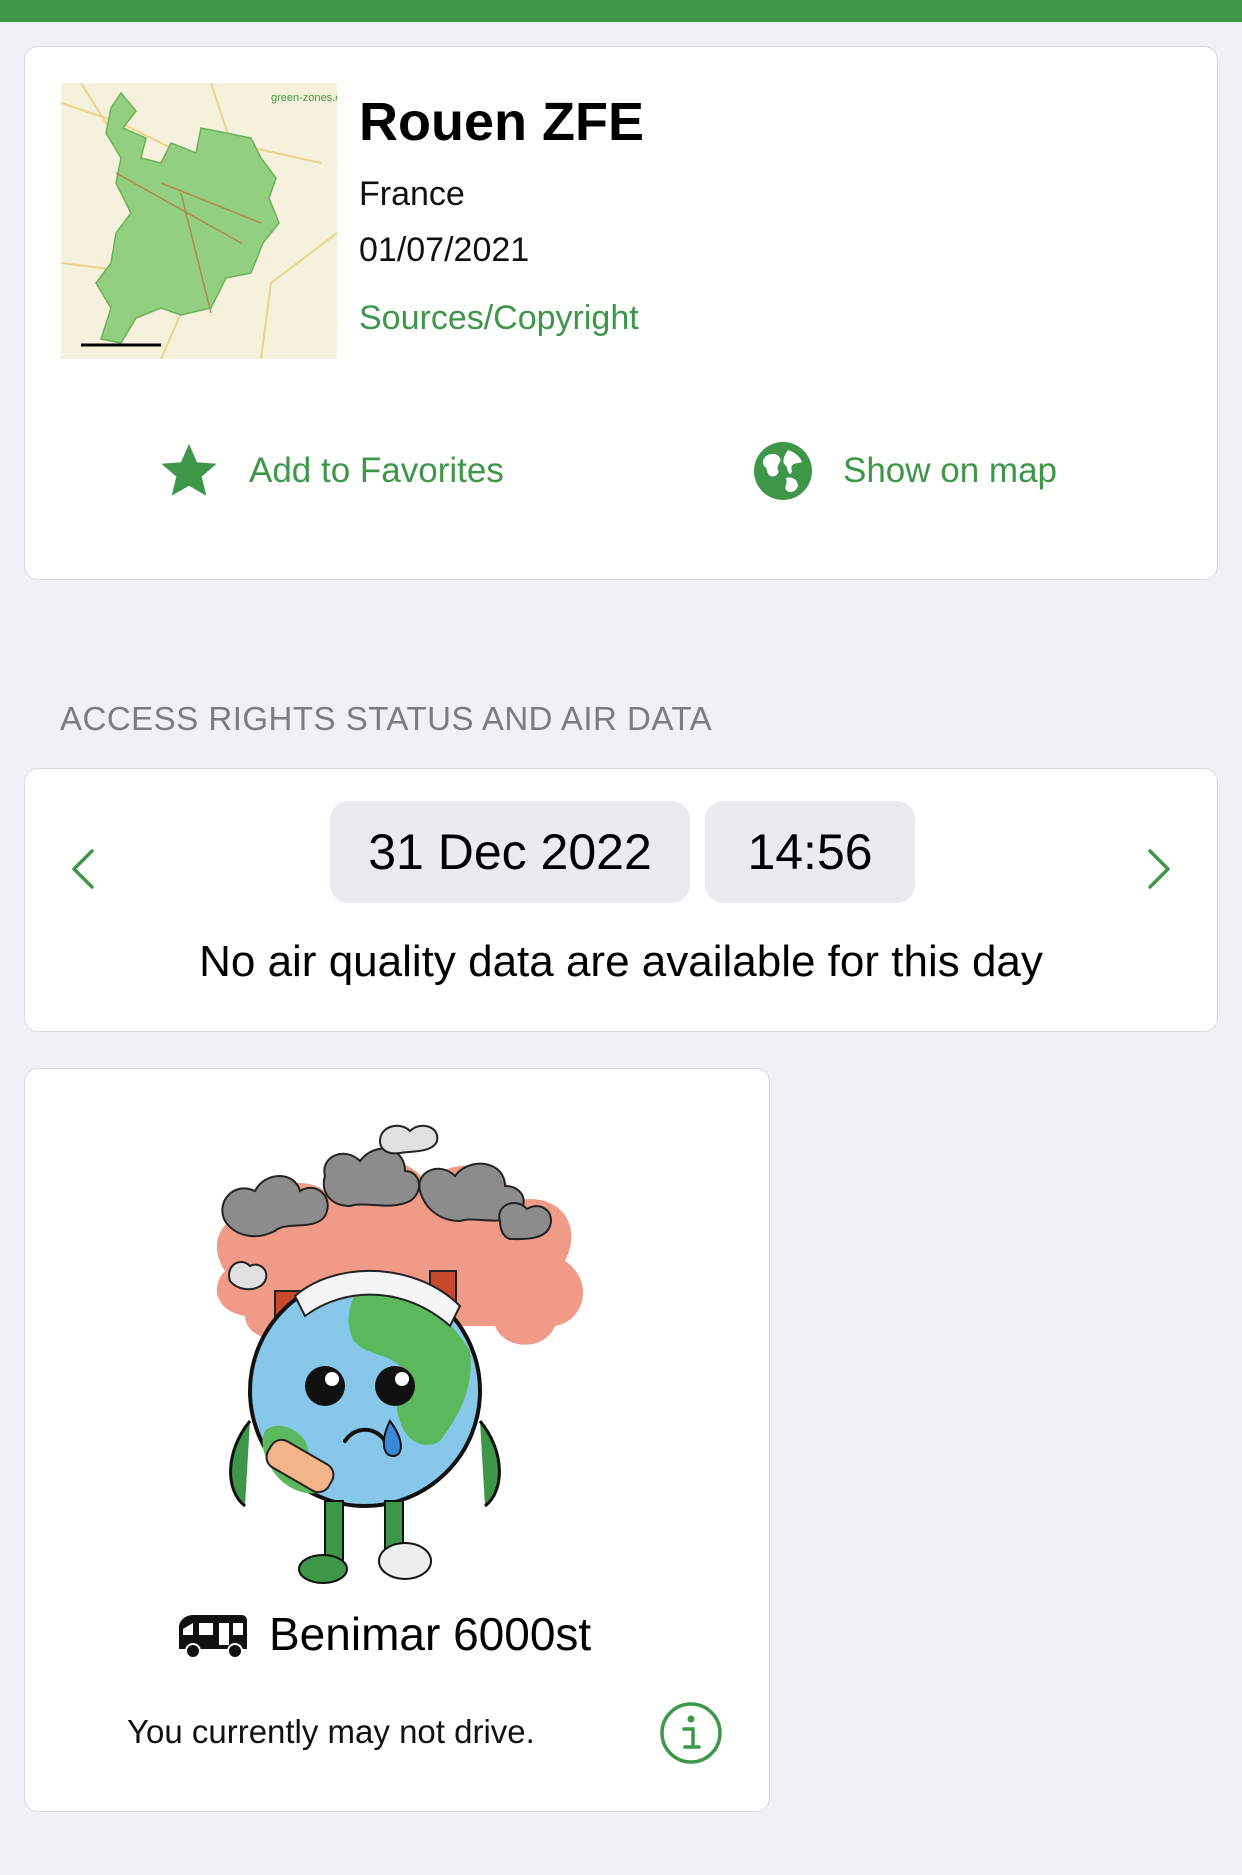  I want to click on top-accent-bar, so click(621, 11).